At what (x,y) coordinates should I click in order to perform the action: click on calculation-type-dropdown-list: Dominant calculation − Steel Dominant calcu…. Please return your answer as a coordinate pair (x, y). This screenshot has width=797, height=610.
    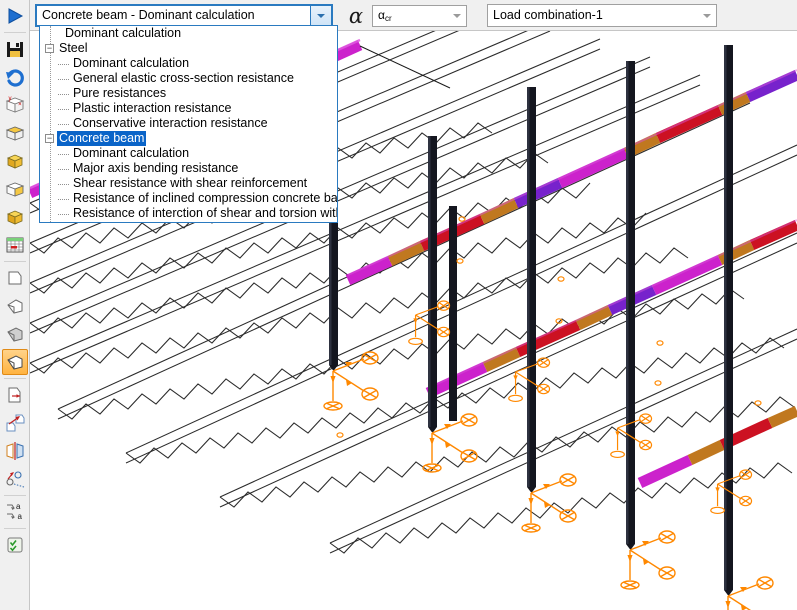
    Looking at the image, I should click on (188, 124).